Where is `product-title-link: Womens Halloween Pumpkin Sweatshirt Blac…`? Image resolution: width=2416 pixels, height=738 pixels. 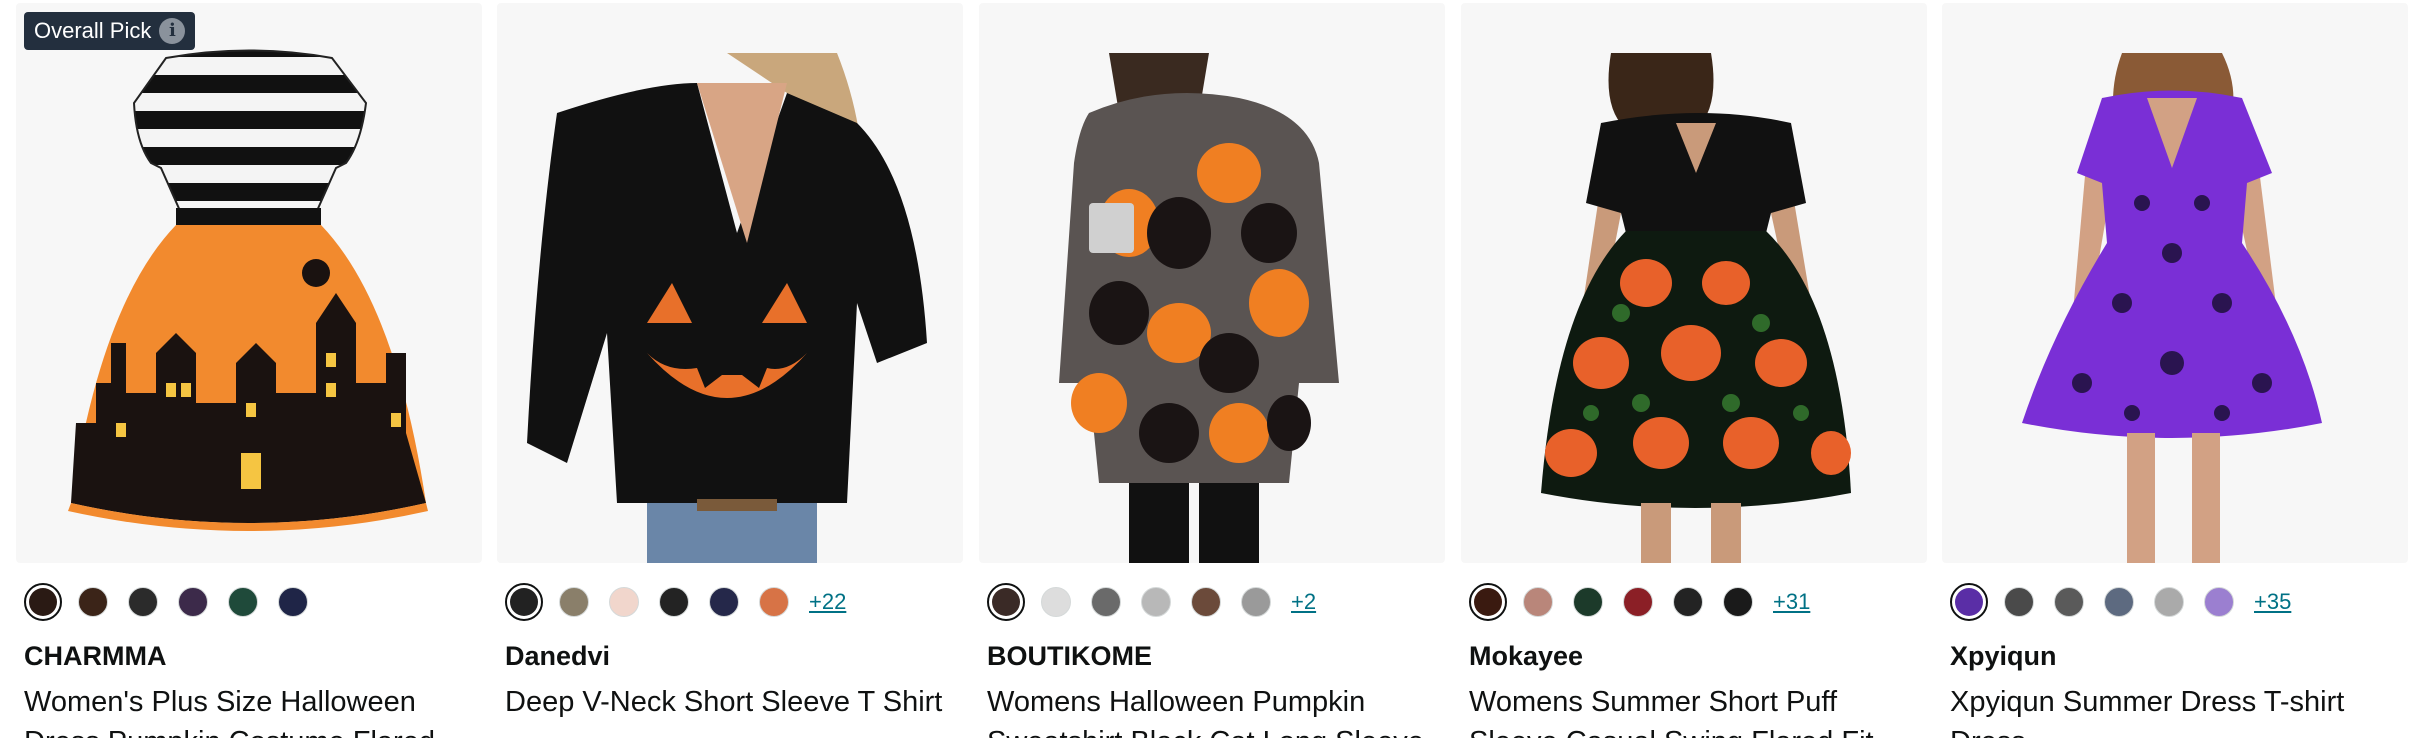
product-title-link: Womens Halloween Pumpkin Sweatshirt Blac… is located at coordinates (1215, 710).